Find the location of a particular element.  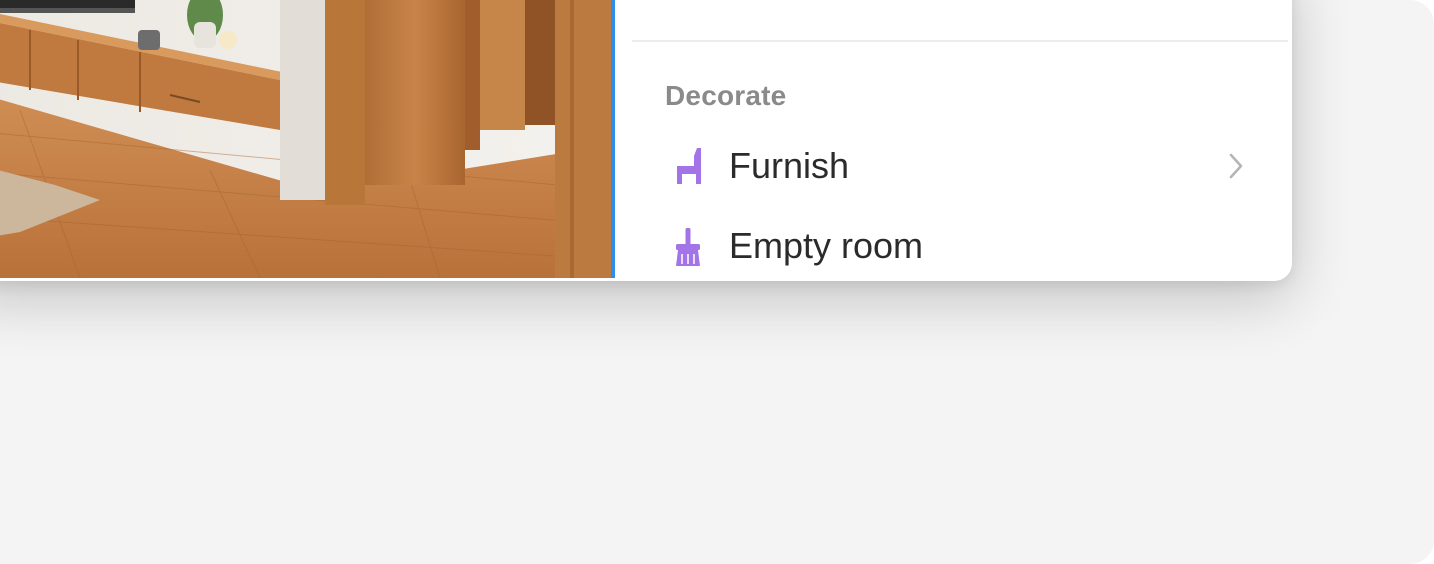

image-selection-border is located at coordinates (613, 139).